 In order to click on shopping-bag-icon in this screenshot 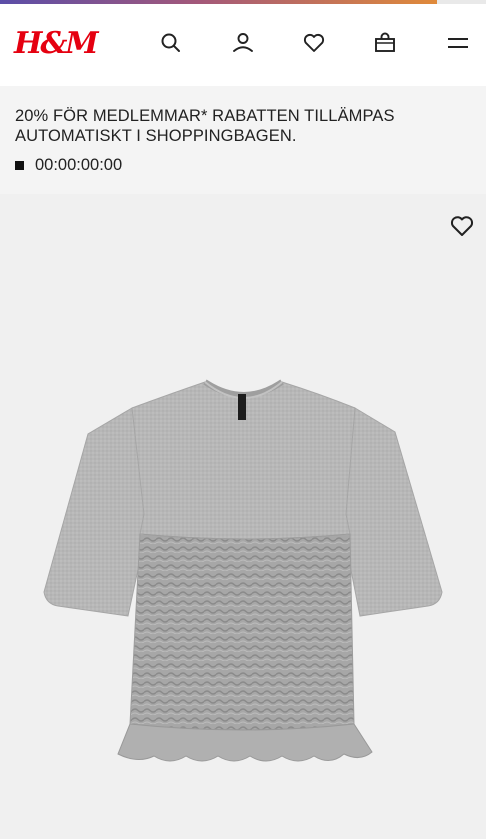, I will do `click(385, 43)`.